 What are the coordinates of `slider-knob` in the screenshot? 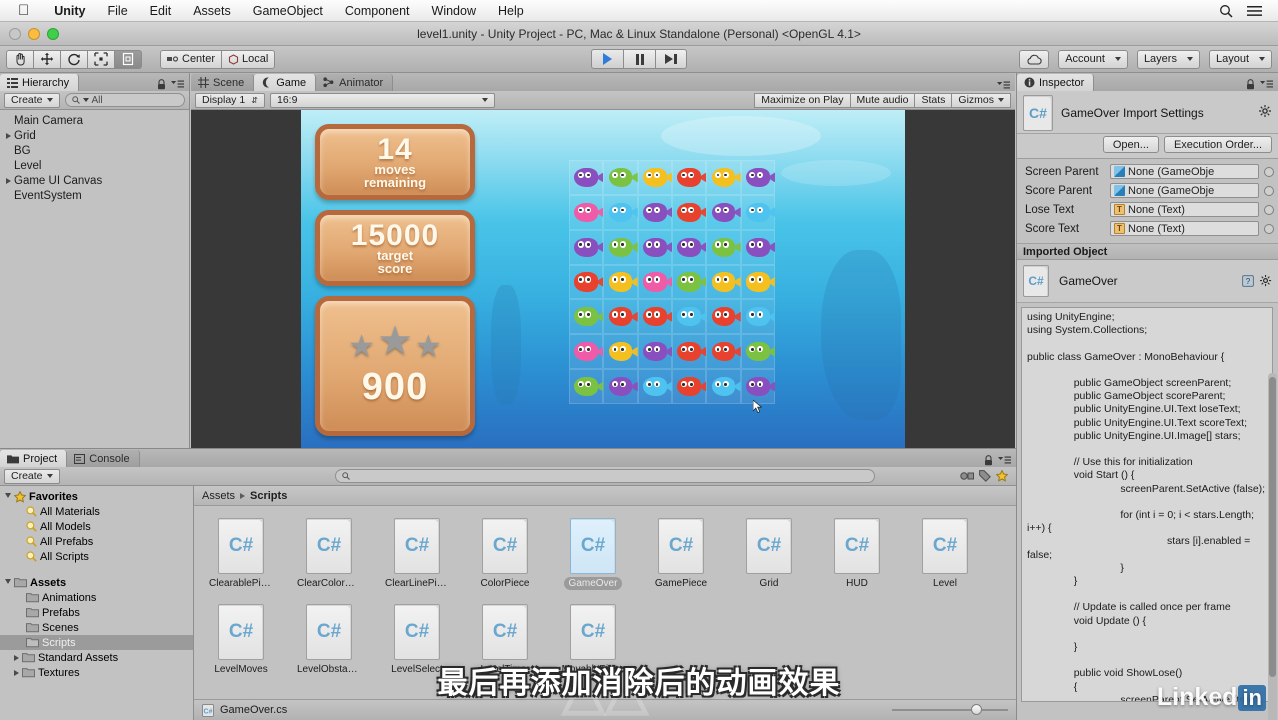 It's located at (976, 709).